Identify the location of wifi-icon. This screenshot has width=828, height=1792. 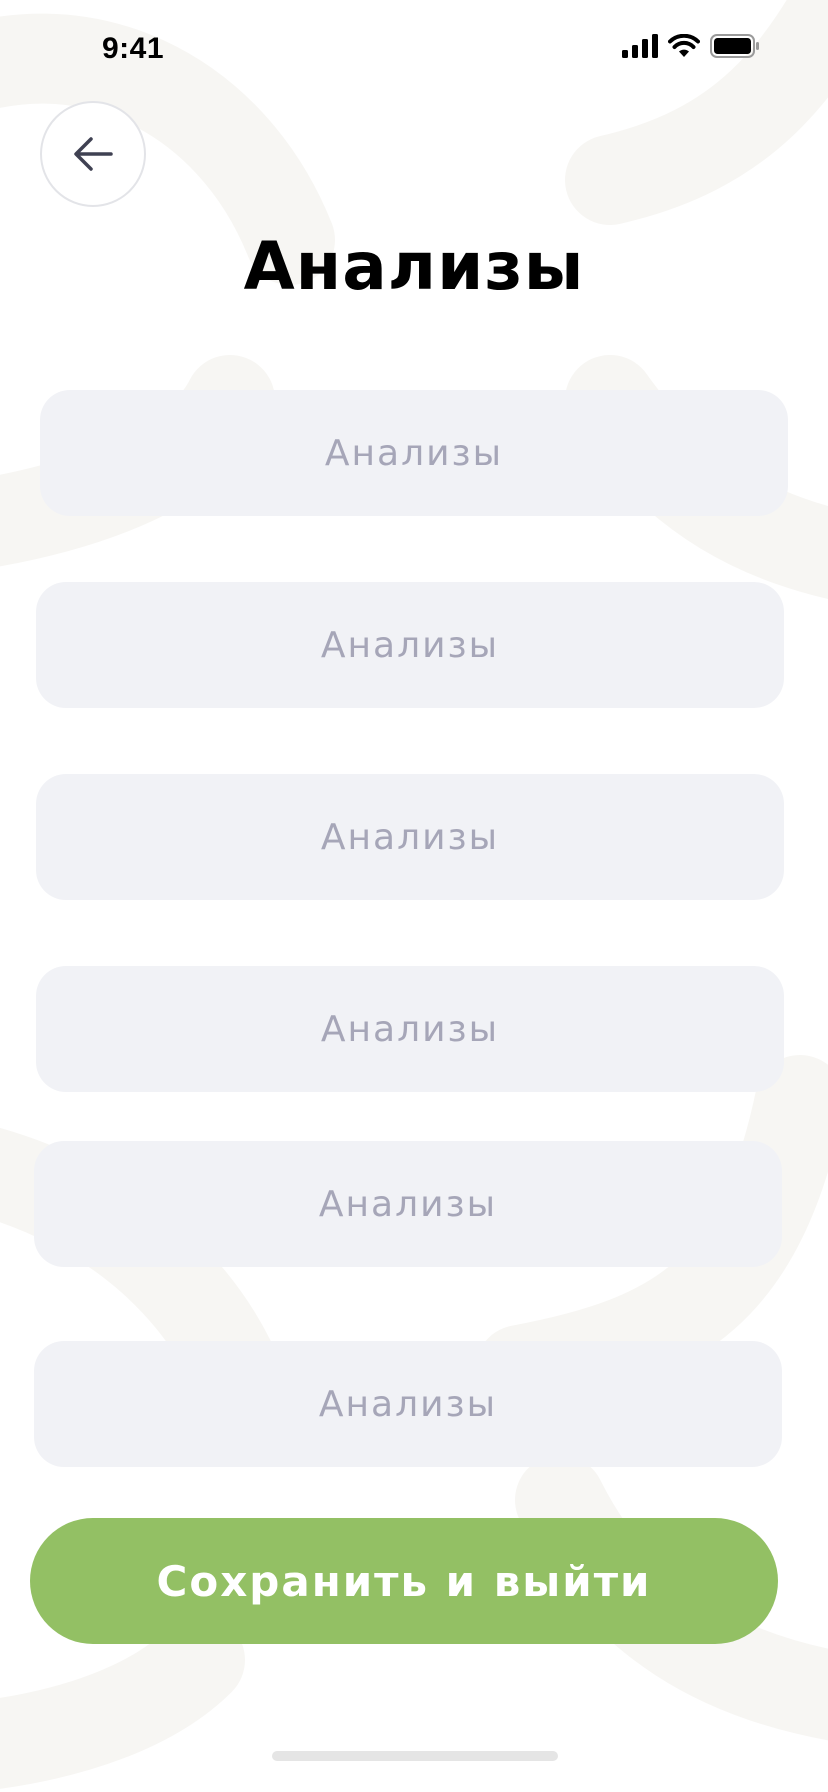
(684, 45).